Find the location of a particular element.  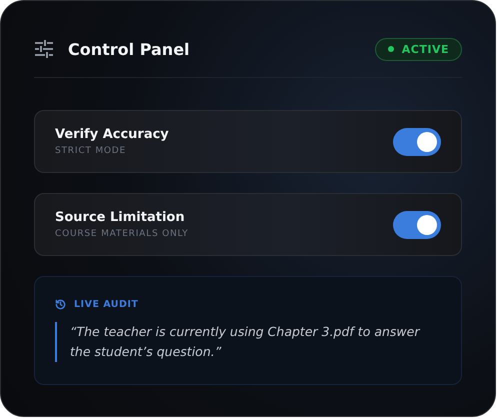

setting-title: Verify Accuracy is located at coordinates (112, 134).